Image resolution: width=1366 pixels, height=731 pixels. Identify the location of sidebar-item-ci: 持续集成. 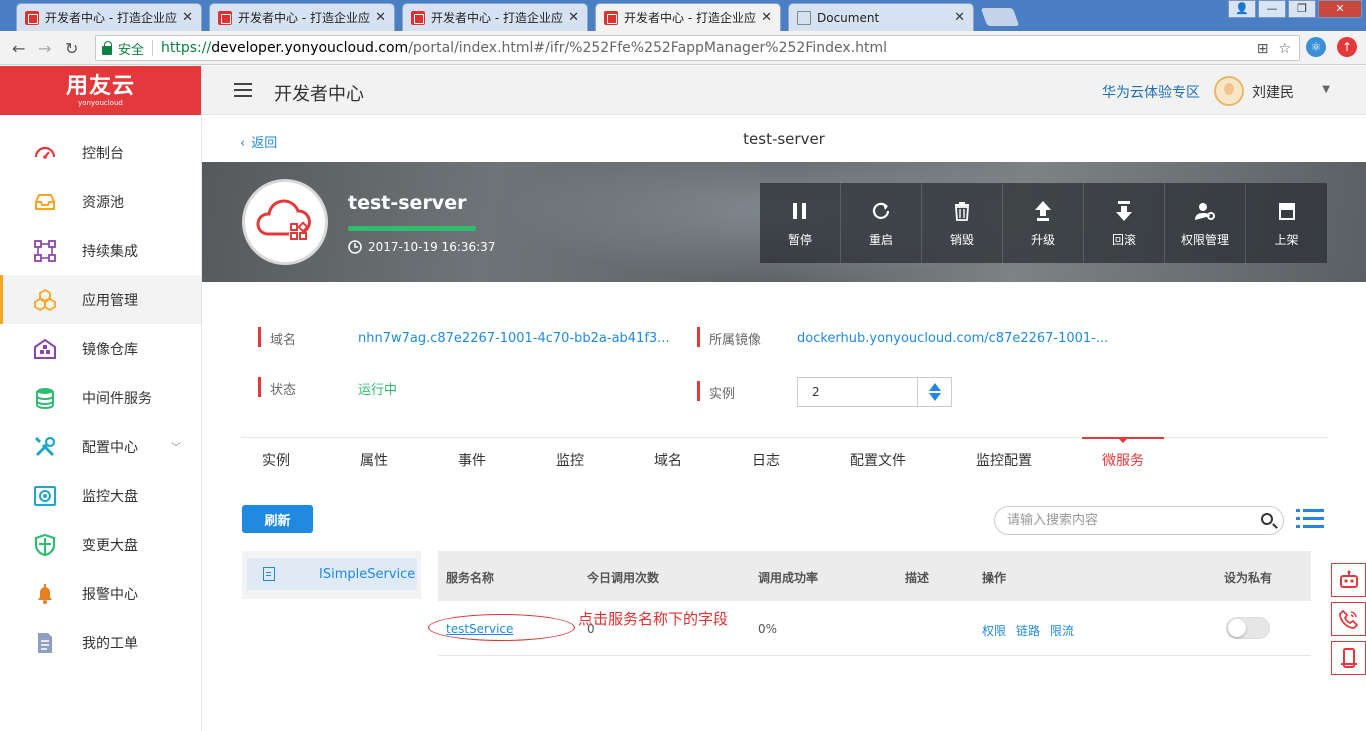
(100, 250).